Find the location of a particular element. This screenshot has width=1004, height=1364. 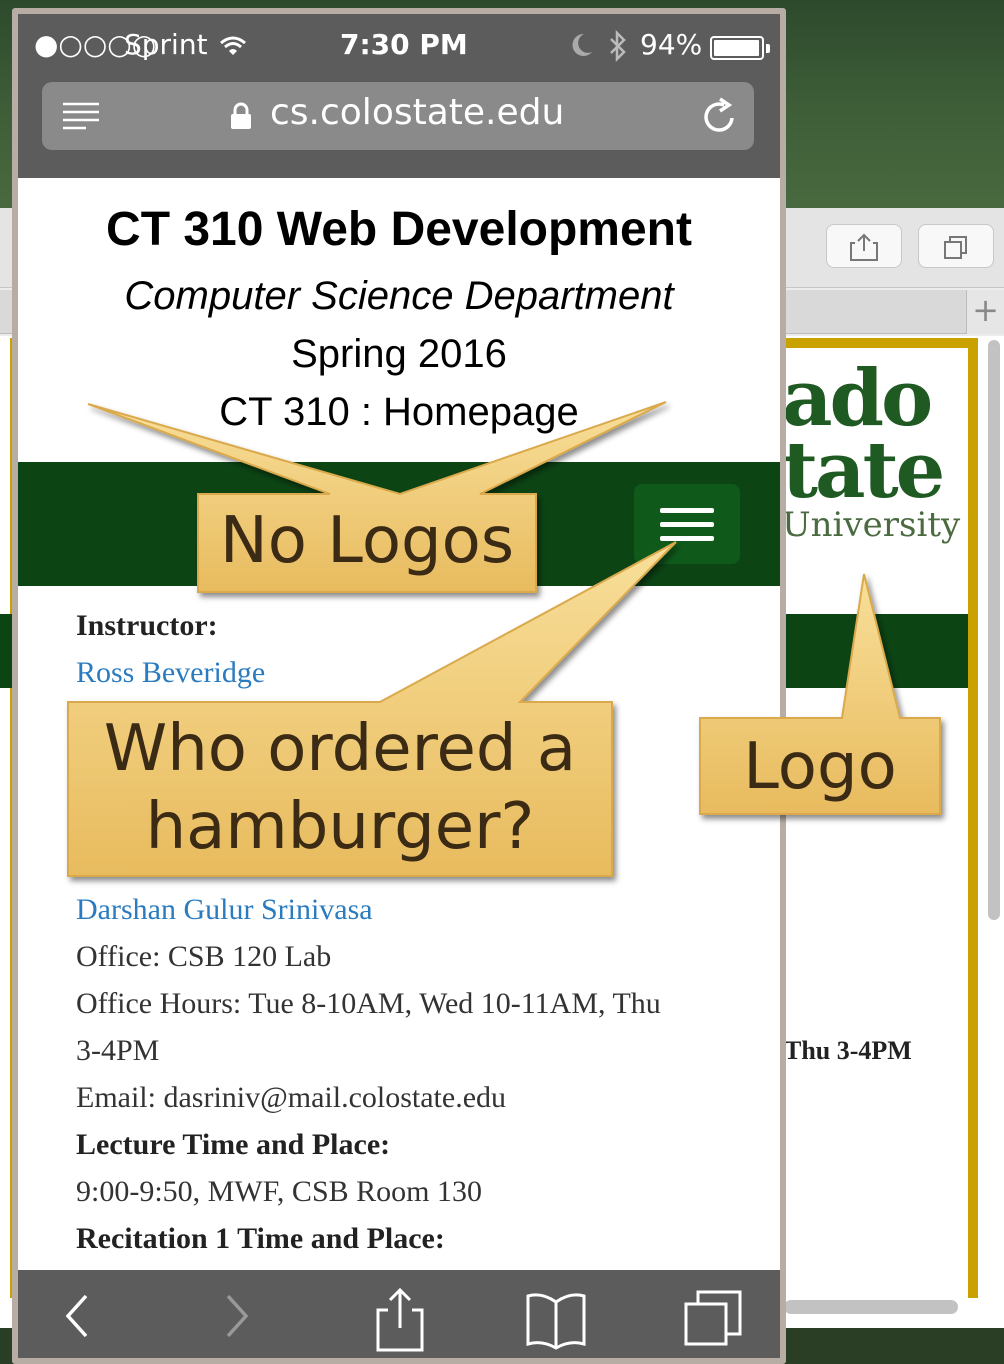

wifi-icon is located at coordinates (233, 48).